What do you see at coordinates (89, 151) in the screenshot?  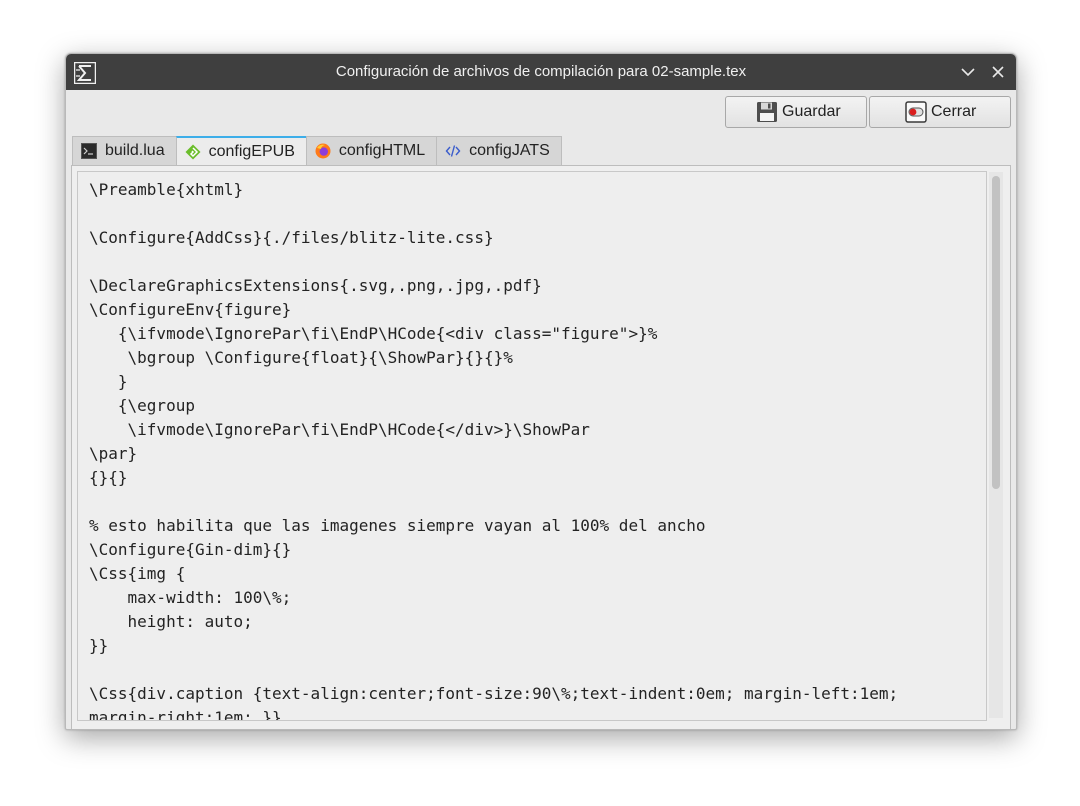 I see `terminal-icon` at bounding box center [89, 151].